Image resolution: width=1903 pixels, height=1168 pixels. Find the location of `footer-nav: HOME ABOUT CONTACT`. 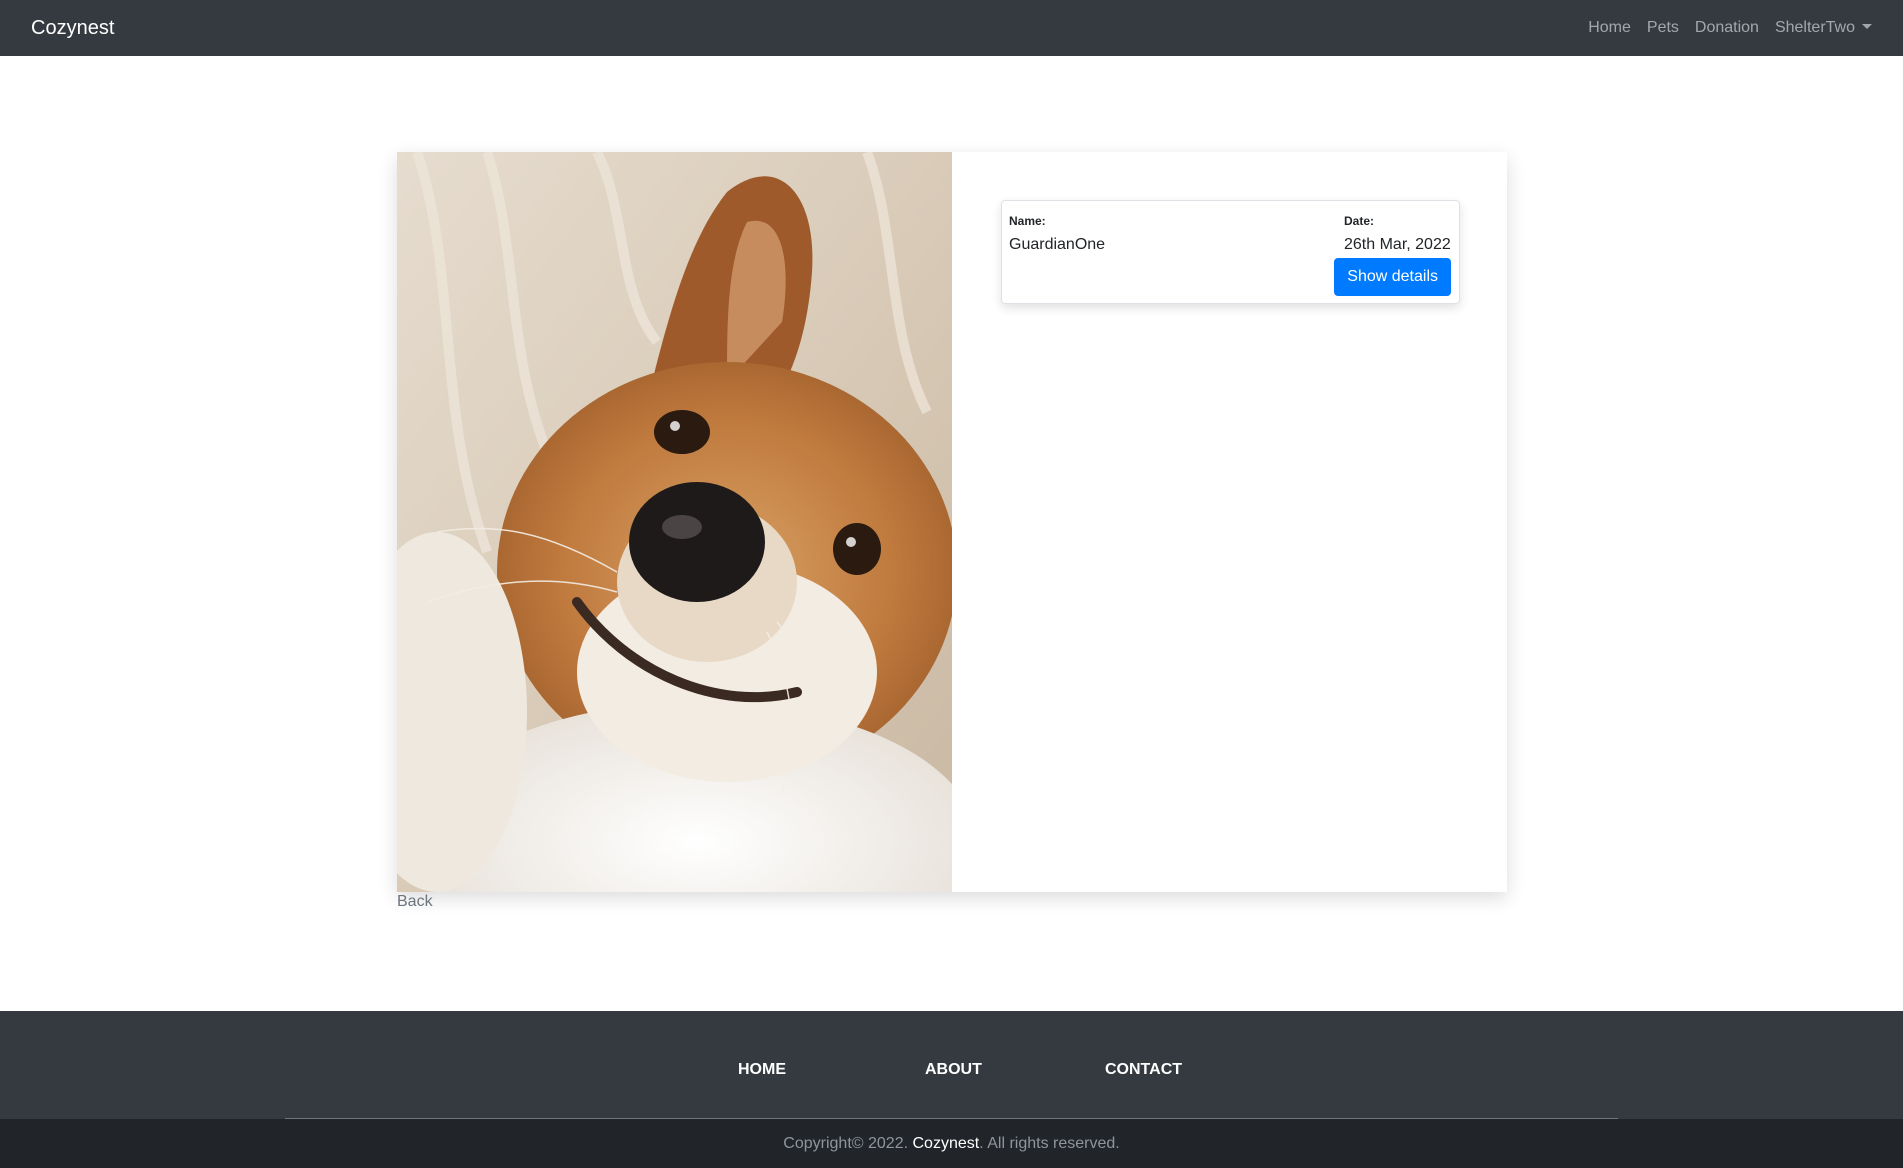

footer-nav: HOME ABOUT CONTACT is located at coordinates (951, 1065).